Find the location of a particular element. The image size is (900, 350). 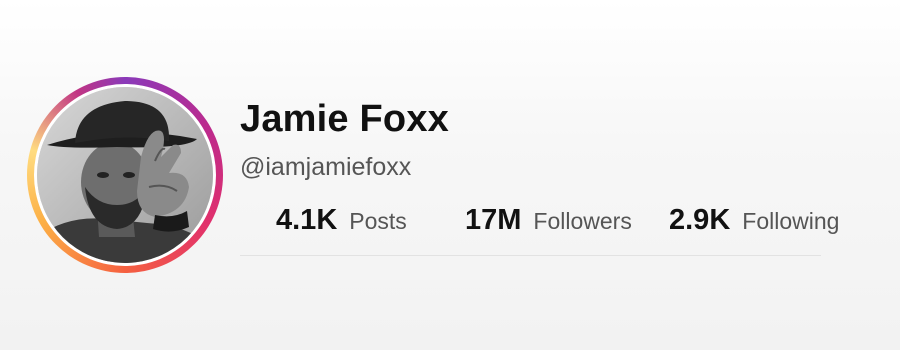

stat-posts-label: Posts is located at coordinates (378, 221).